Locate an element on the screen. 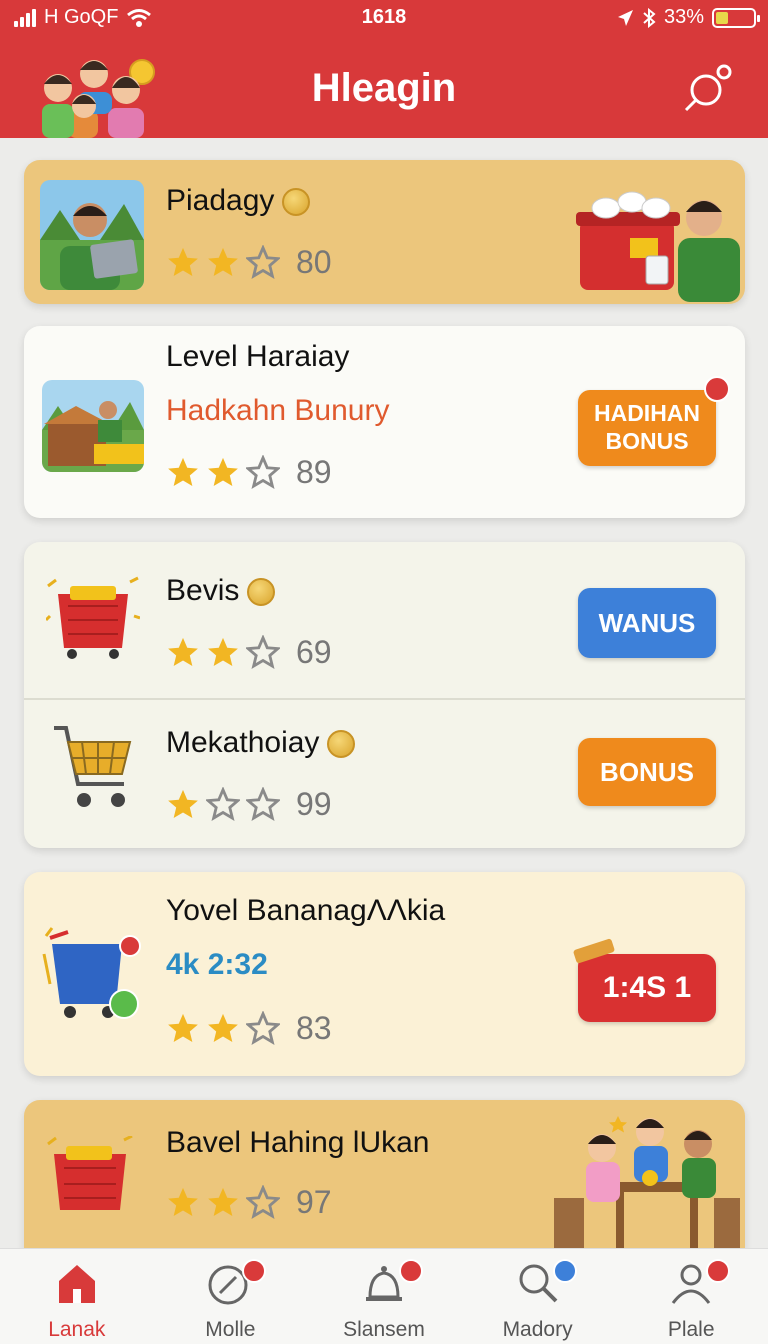  bottom-nav: Lanak Molle Slansem Madory Plale is located at coordinates (384, 1296).